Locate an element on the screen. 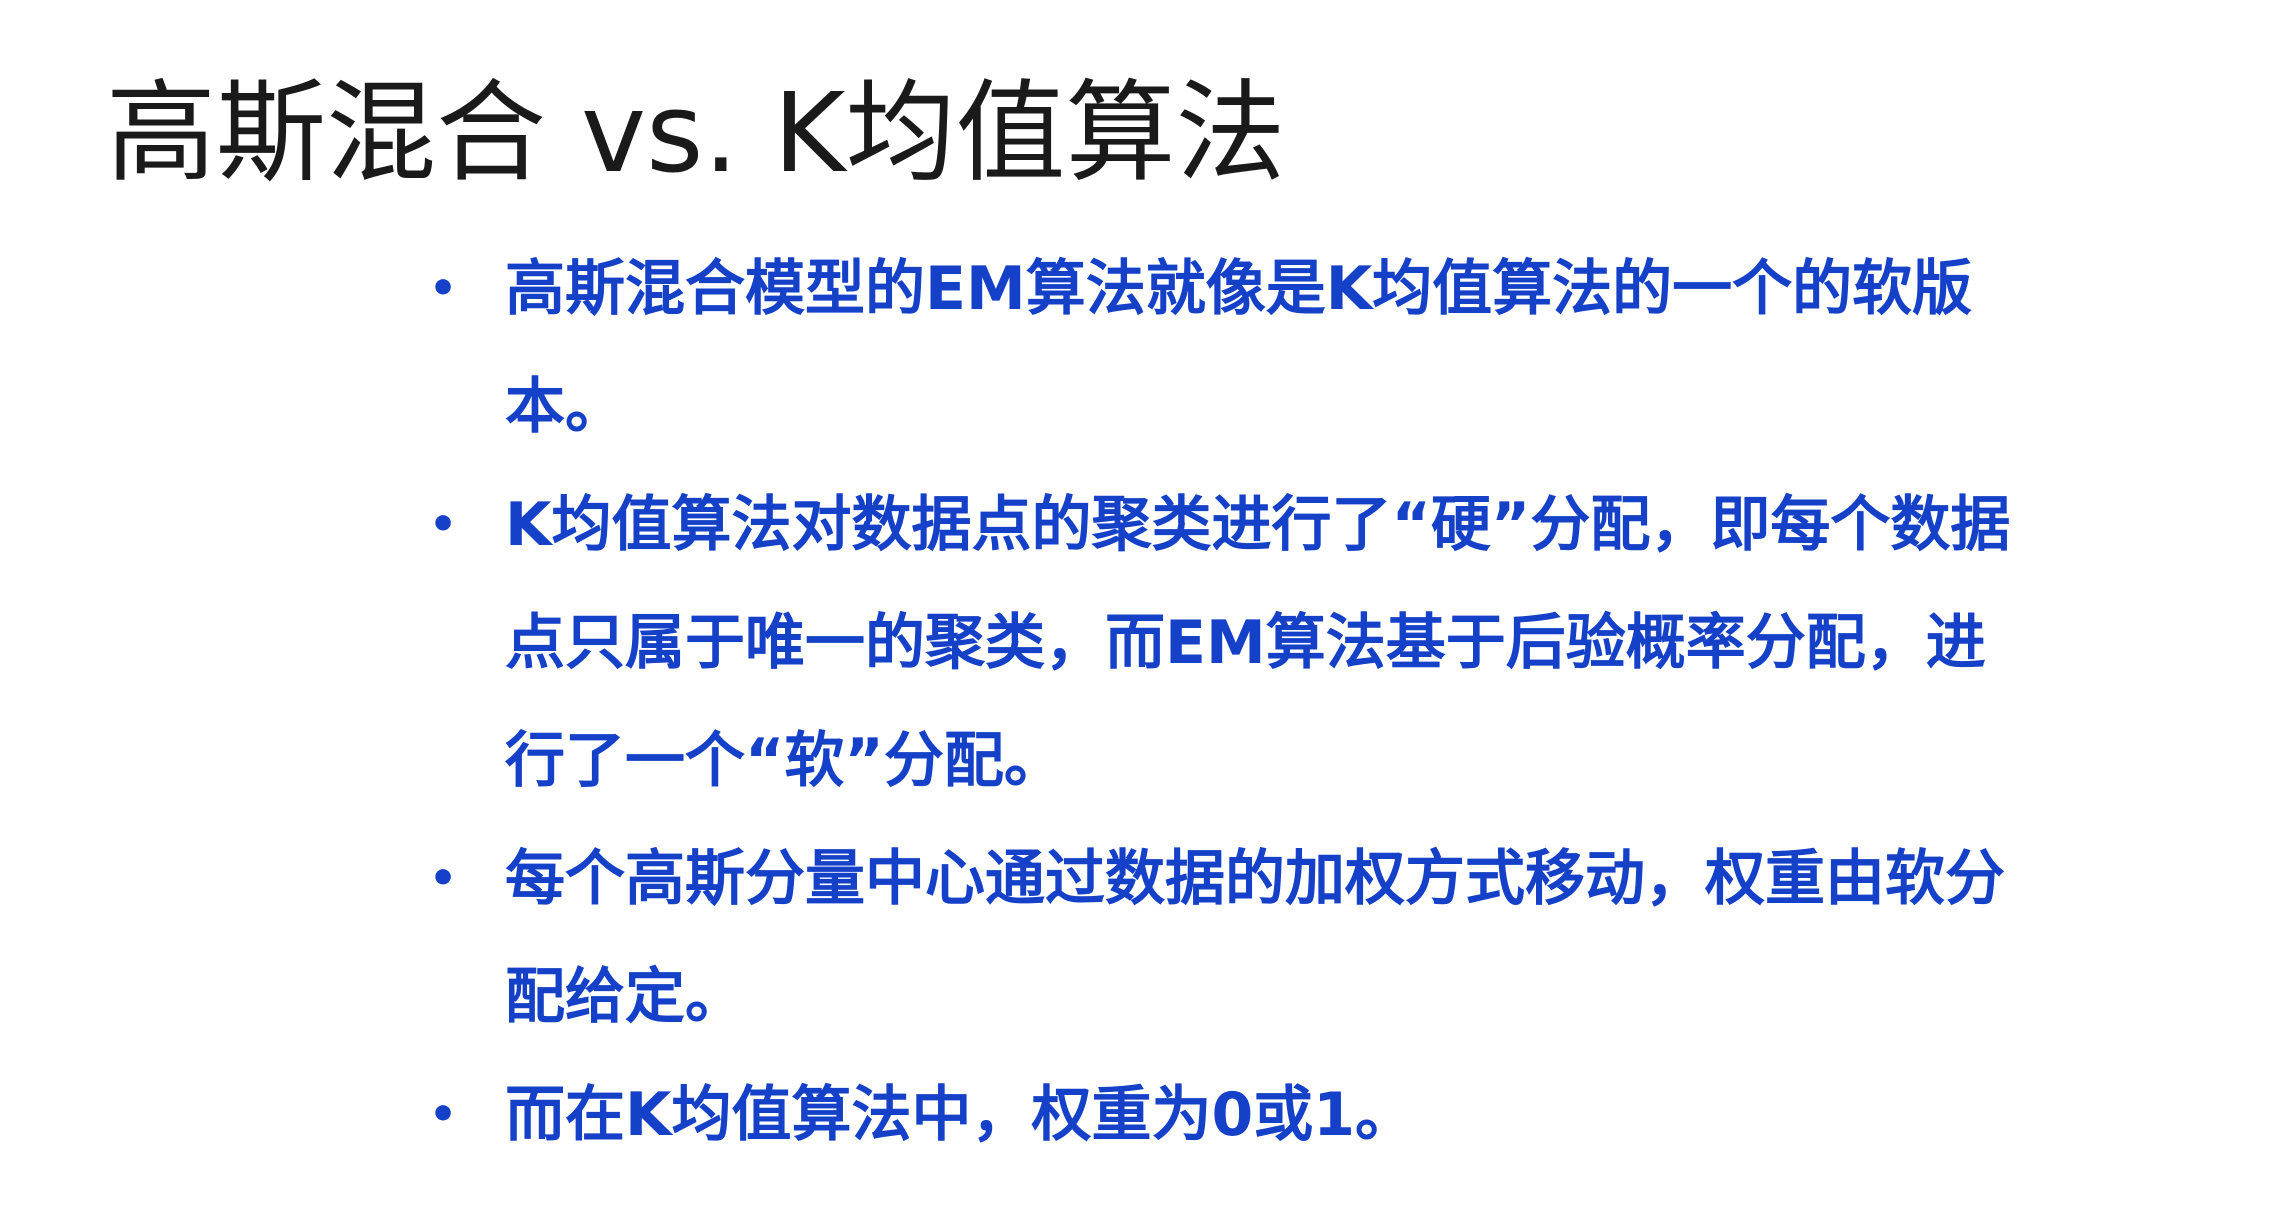 The image size is (2290, 1224). bullet-item: • 而在K均值算法中，权重为0或1。 is located at coordinates (1225, 1115).